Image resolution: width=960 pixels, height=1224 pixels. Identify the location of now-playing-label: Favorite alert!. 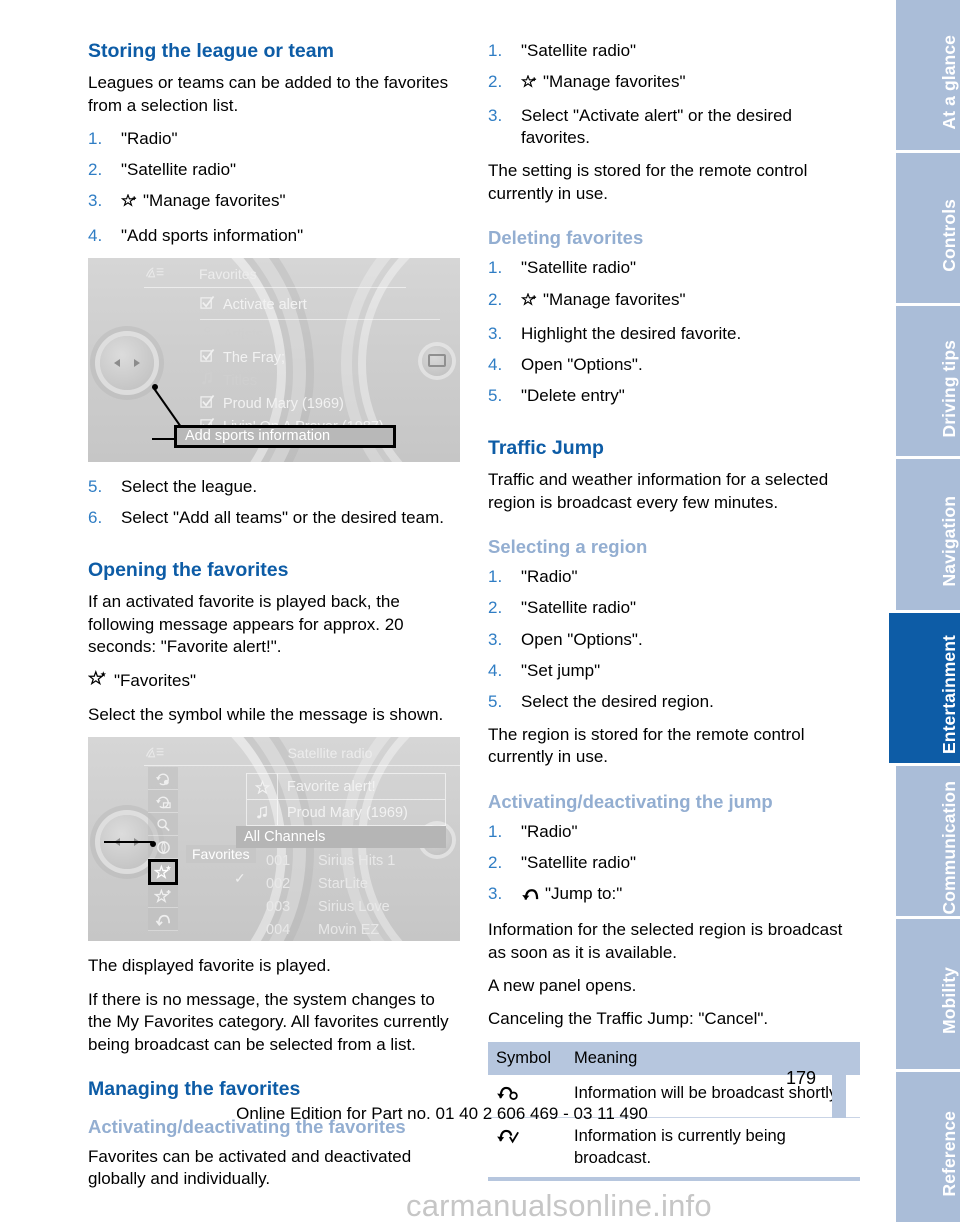
(331, 786).